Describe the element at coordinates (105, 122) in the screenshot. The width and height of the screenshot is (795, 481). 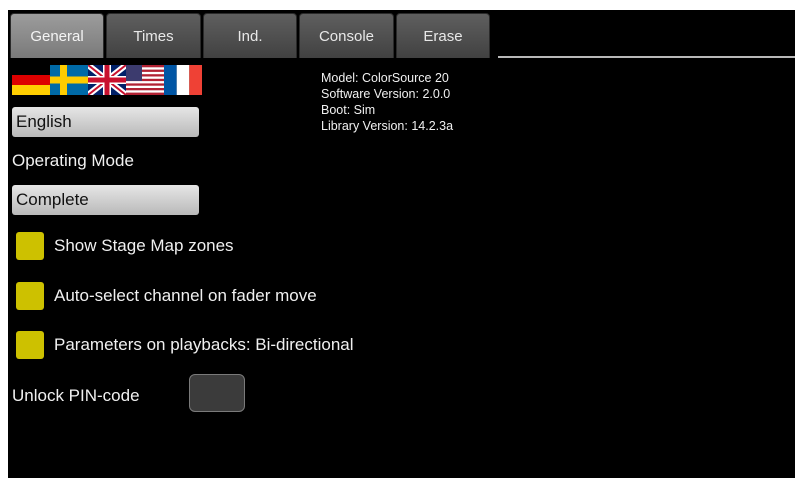
I see `language-select: English` at that location.